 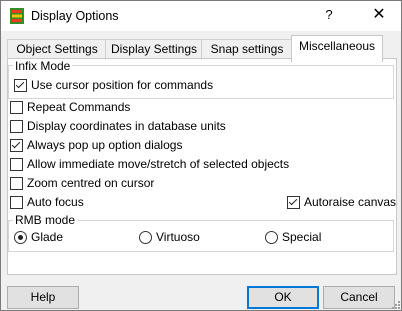 I want to click on auto-focus-label: Auto focus, so click(x=55, y=202).